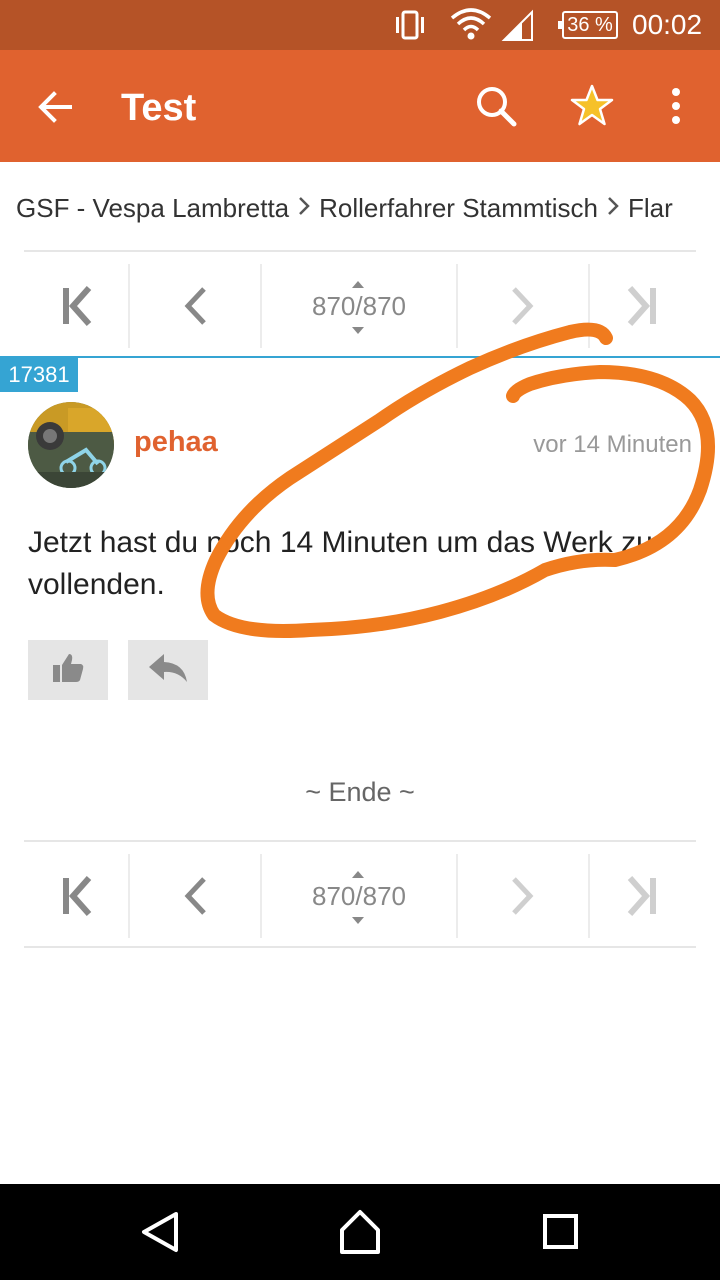 The height and width of the screenshot is (1280, 720). Describe the element at coordinates (650, 208) in the screenshot. I see `breadcrumb-item-topic: Flar` at that location.